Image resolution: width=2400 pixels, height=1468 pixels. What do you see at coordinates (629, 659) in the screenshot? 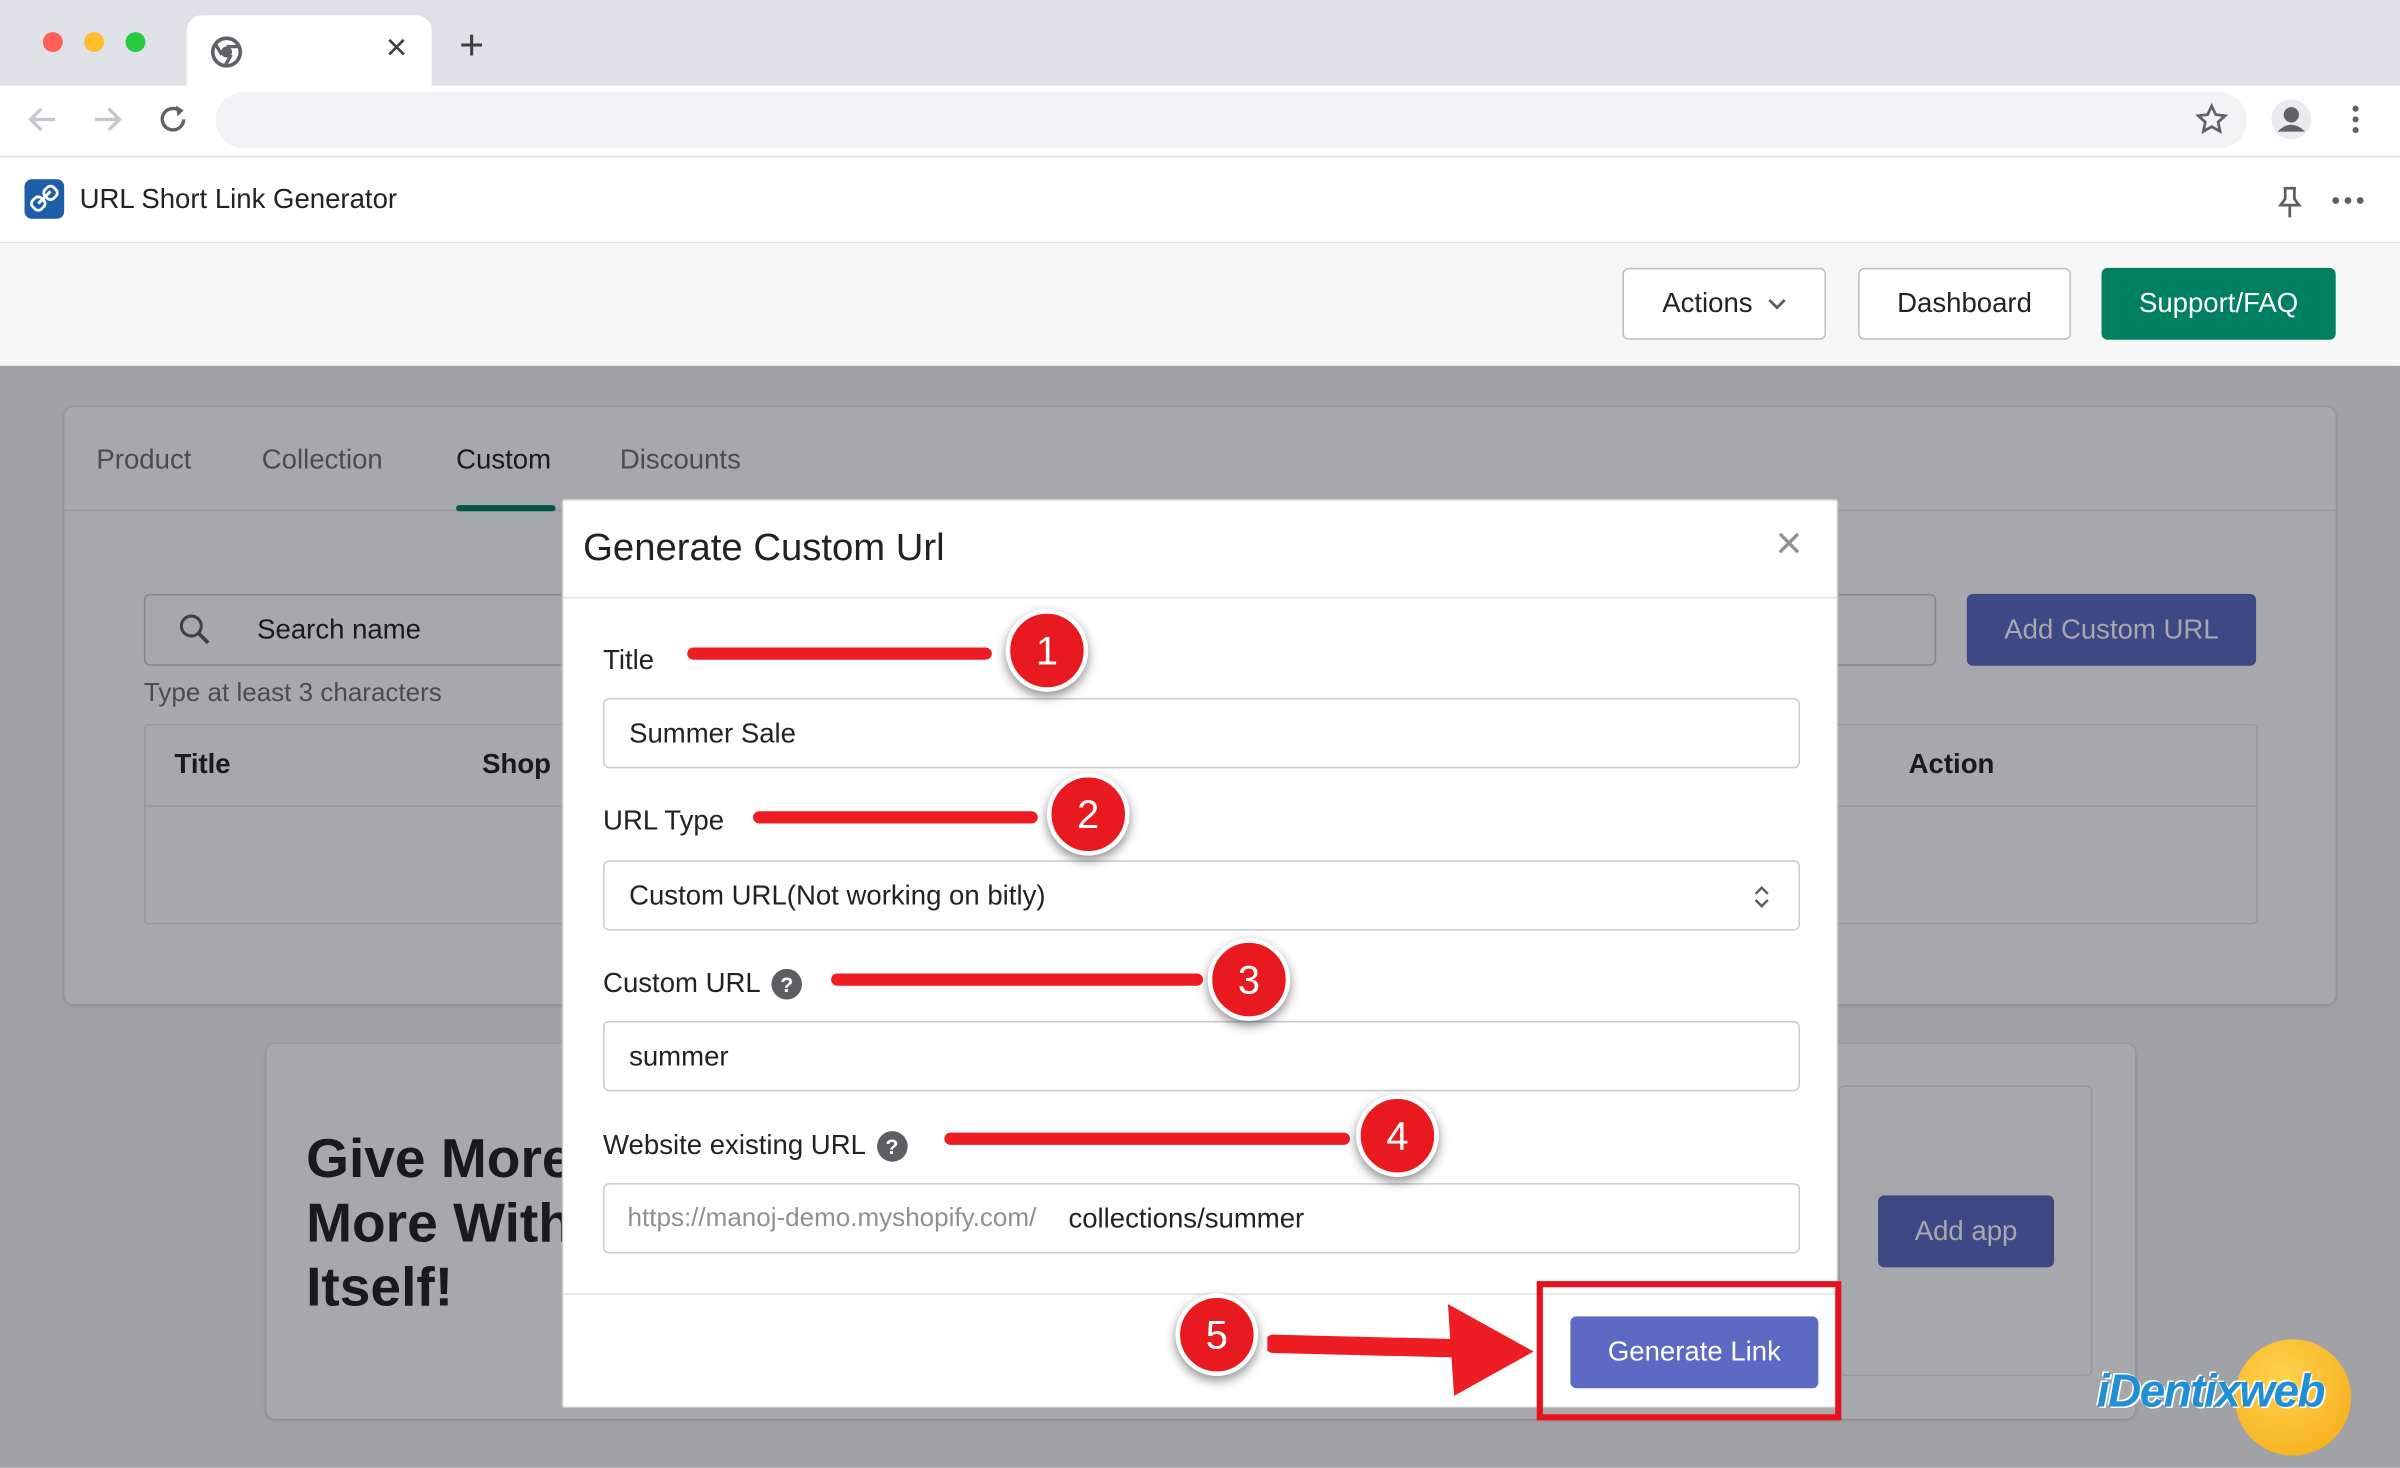
I see `title-label: Title` at bounding box center [629, 659].